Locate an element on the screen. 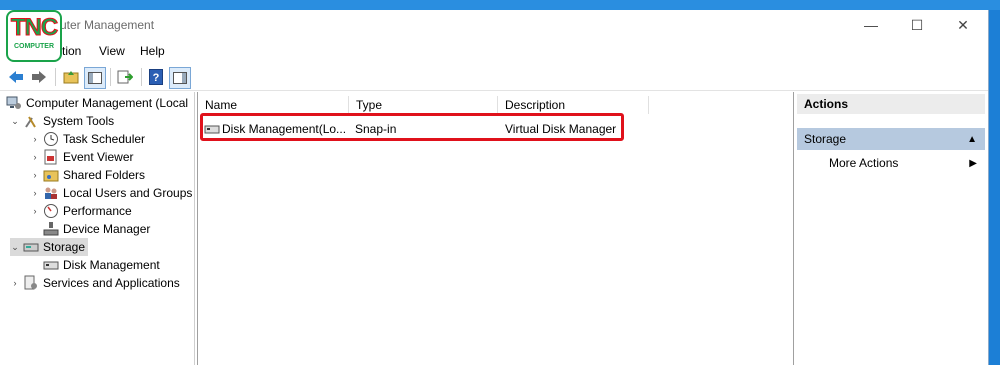 The height and width of the screenshot is (365, 1000). actions-header: Actions is located at coordinates (891, 104).